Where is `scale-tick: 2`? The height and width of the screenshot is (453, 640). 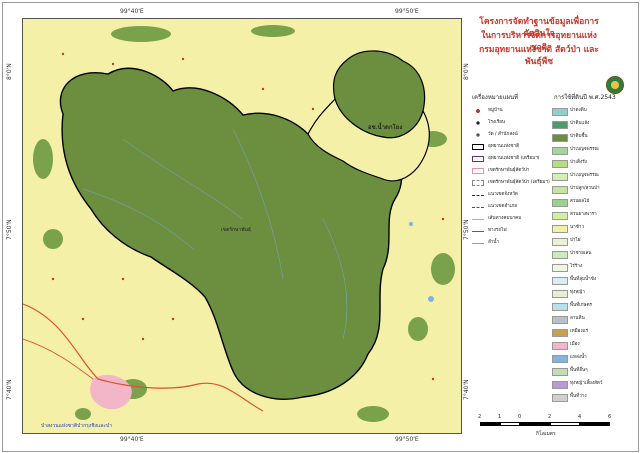
scale-tick: 2 is located at coordinates (550, 417).